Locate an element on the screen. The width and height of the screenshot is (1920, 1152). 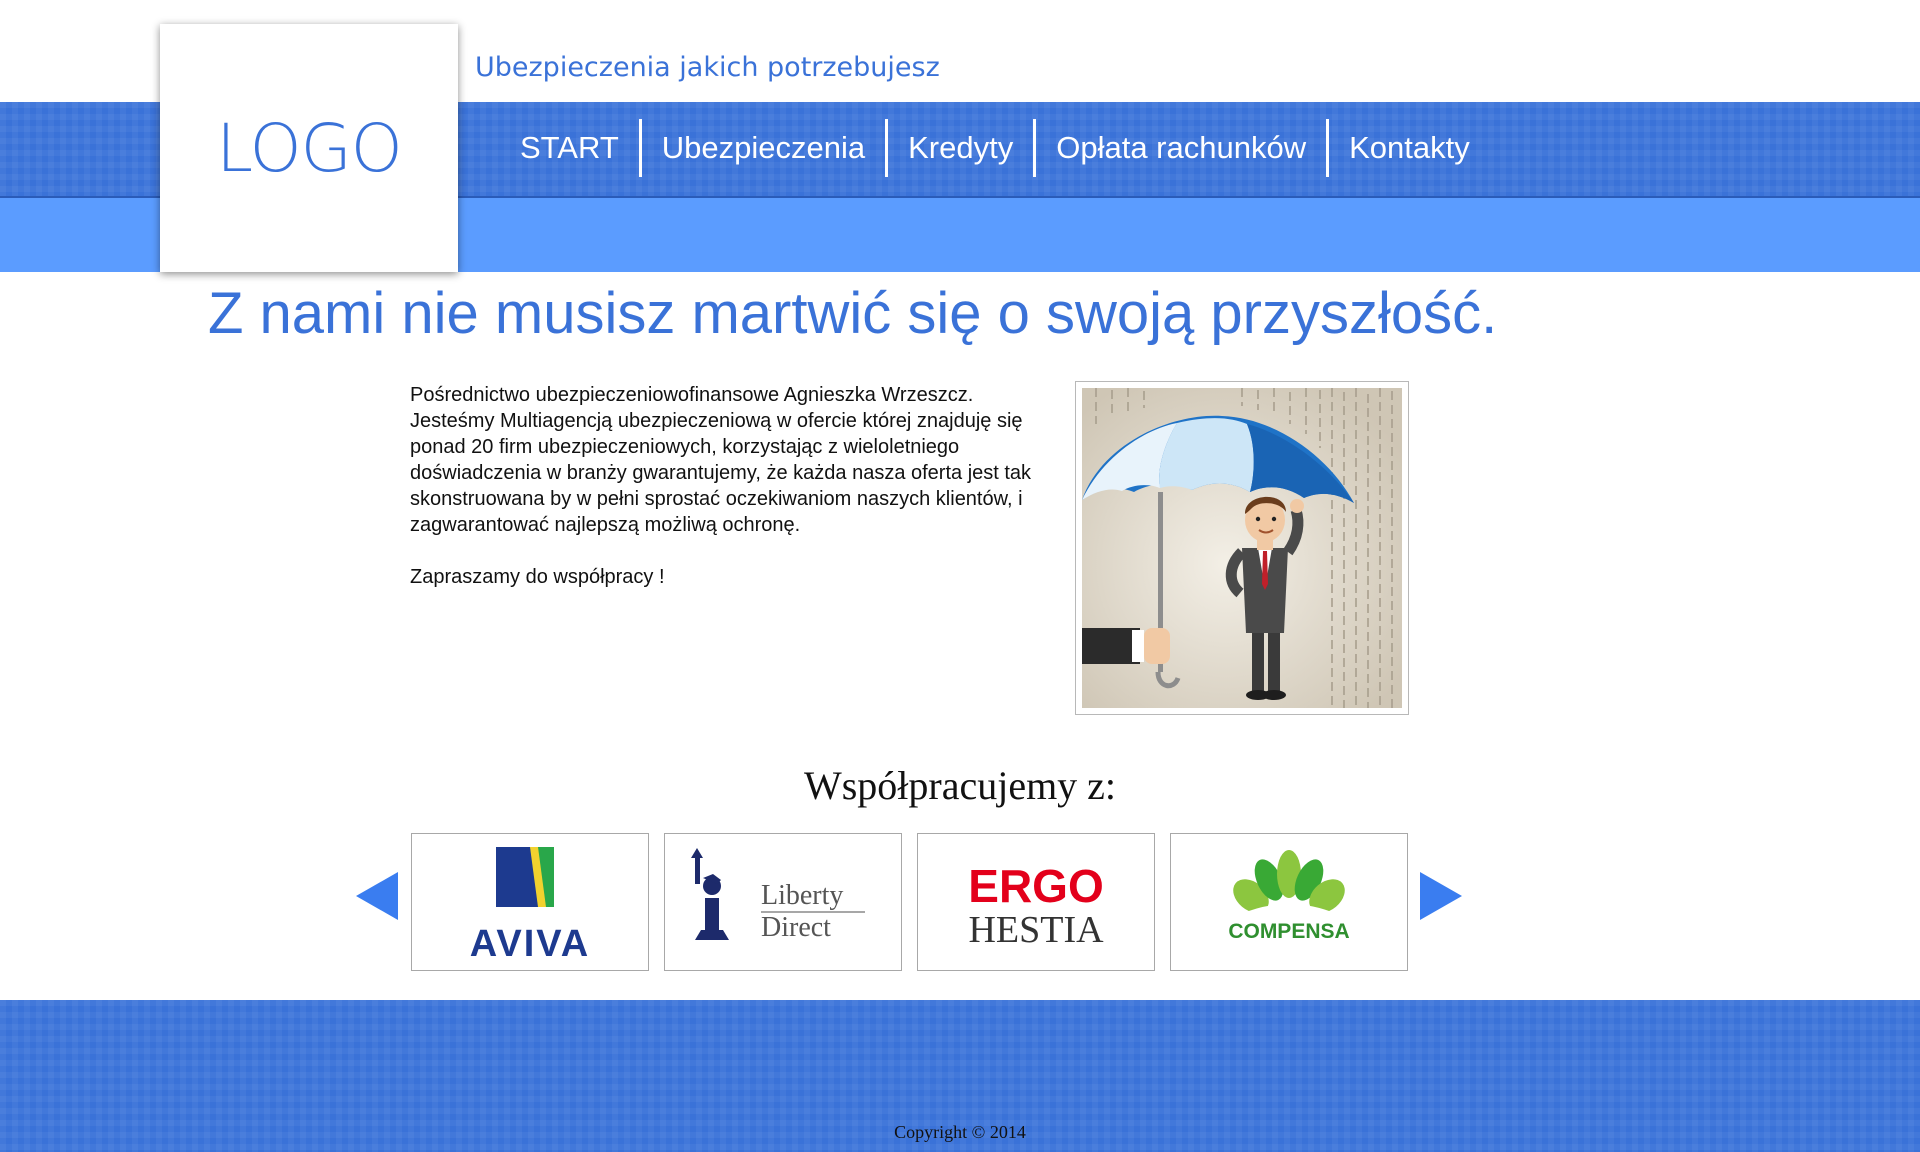
nav-item-start: START is located at coordinates (569, 148).